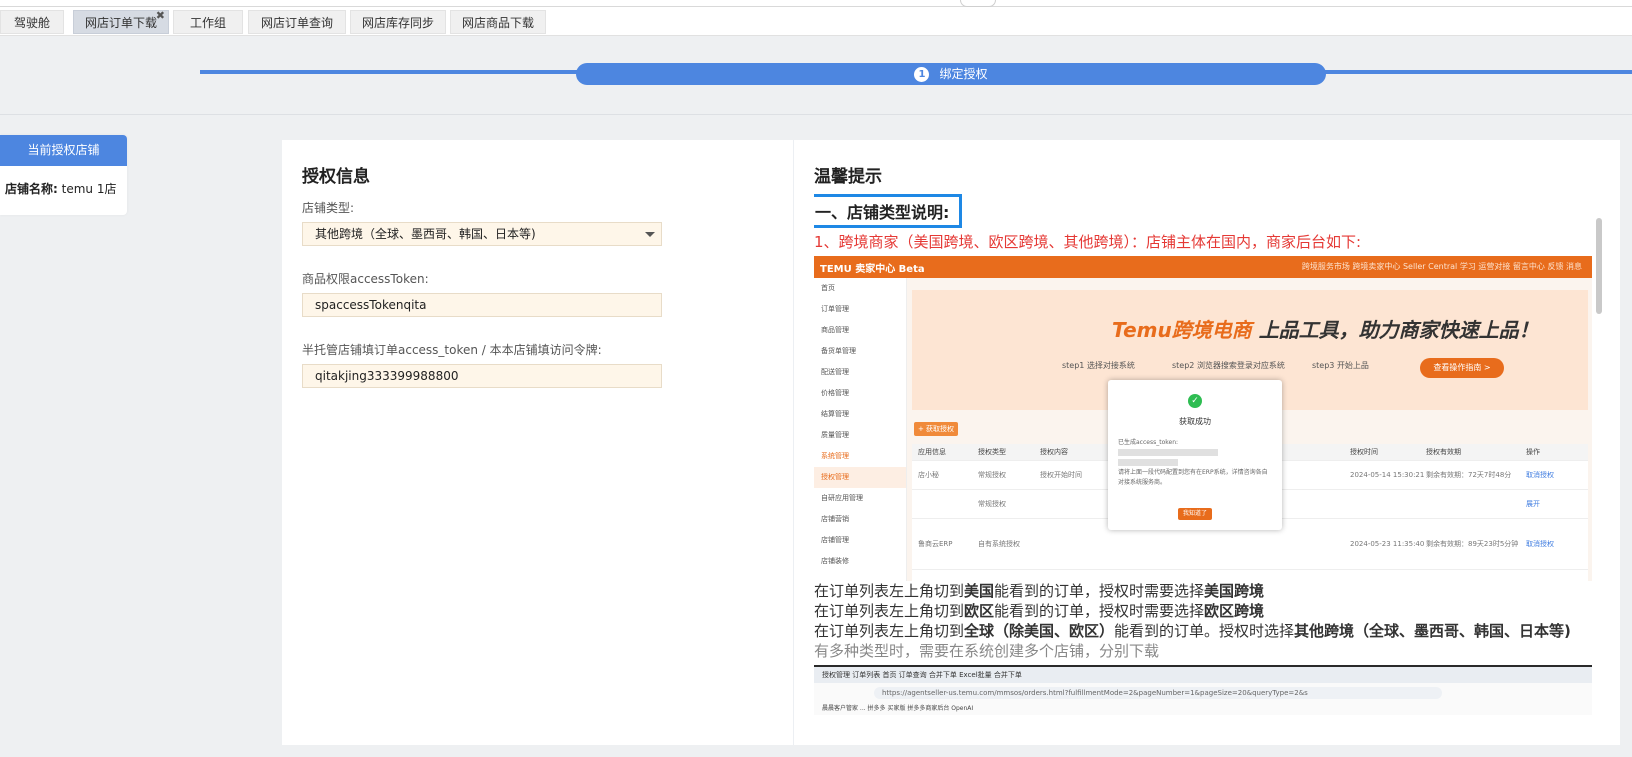 The height and width of the screenshot is (757, 1632). What do you see at coordinates (31, 189) in the screenshot?
I see `store-name-label: 店铺名称:` at bounding box center [31, 189].